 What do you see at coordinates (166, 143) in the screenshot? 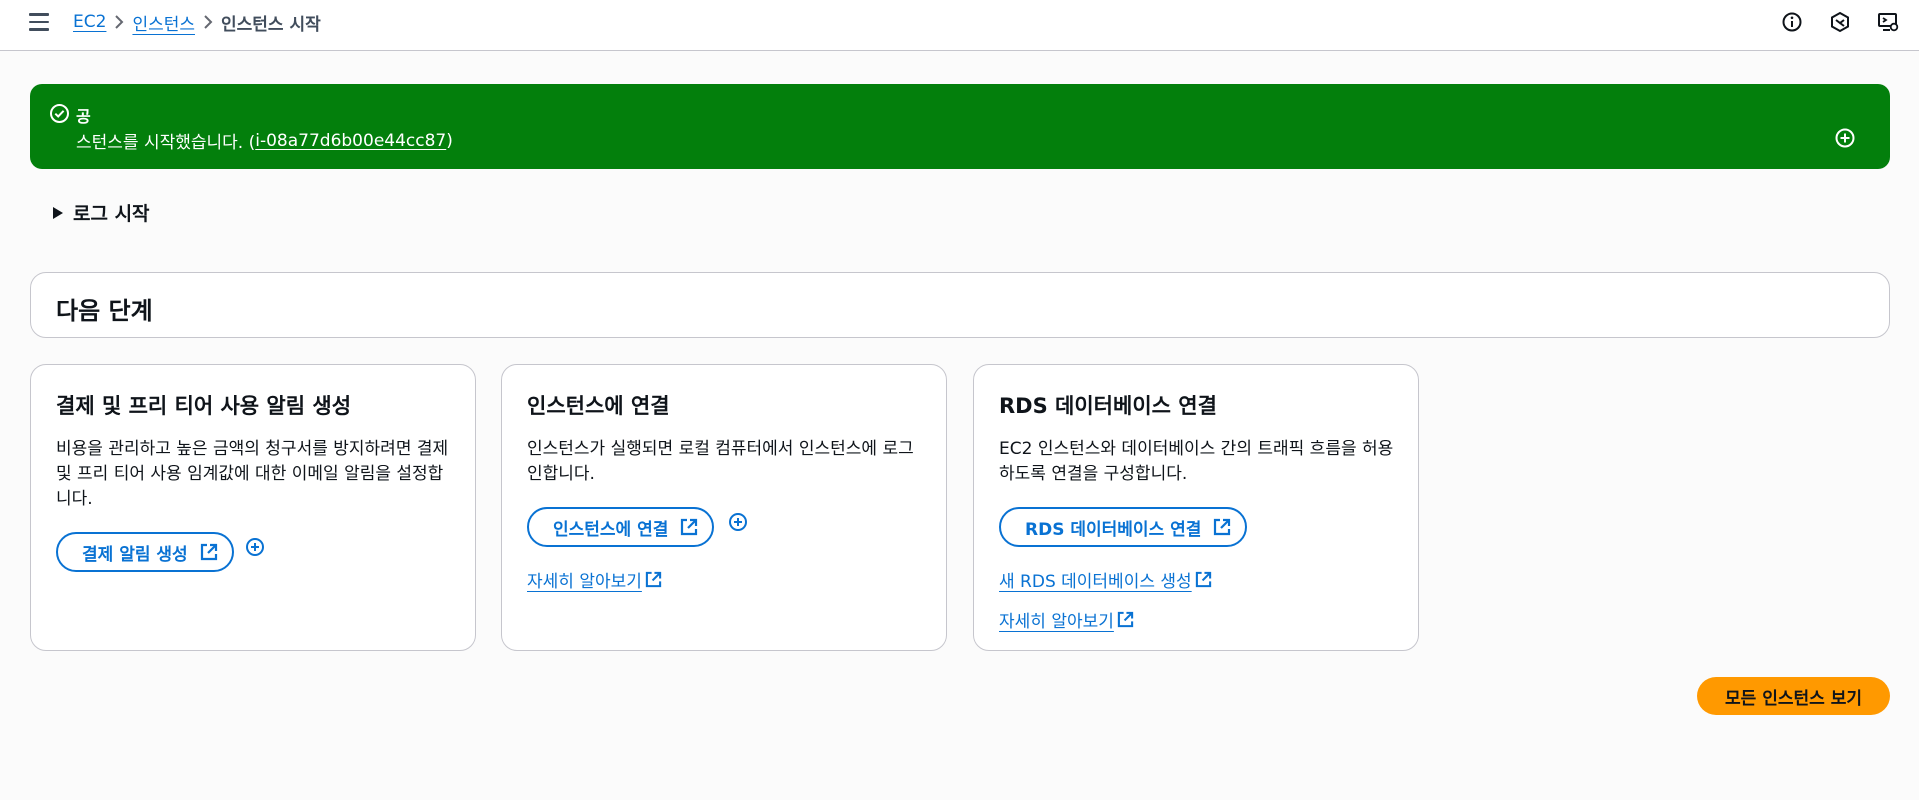
I see `flash-message-prefix: 스턴스를 시작했습니다. (` at bounding box center [166, 143].